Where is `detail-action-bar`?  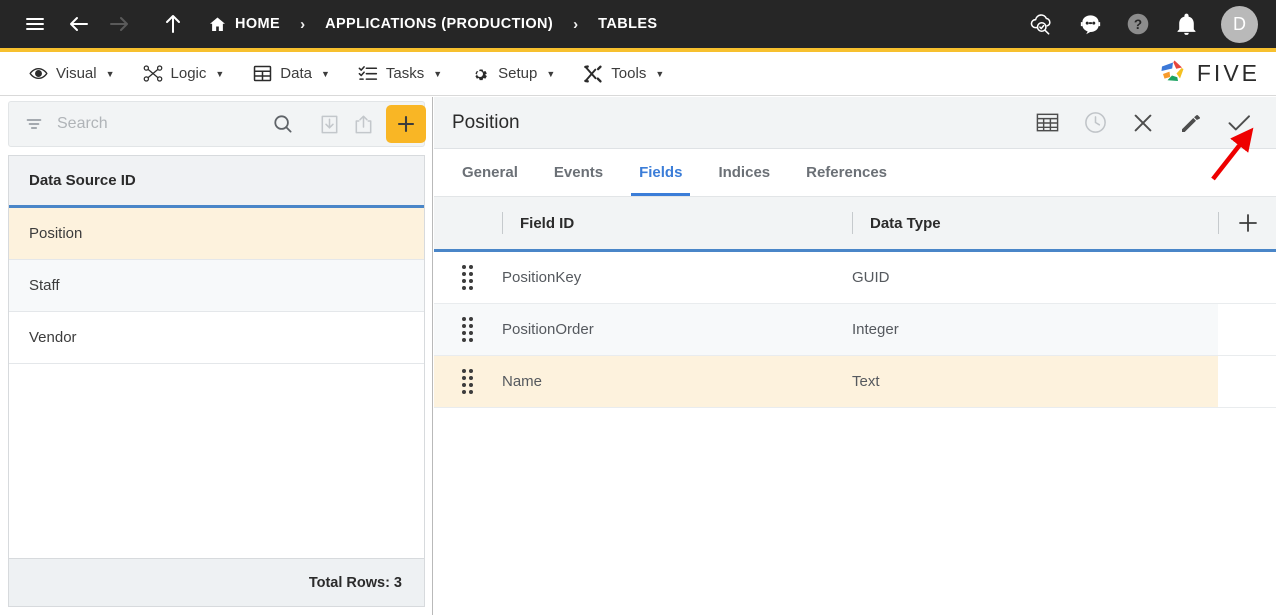
detail-action-bar is located at coordinates (1147, 123).